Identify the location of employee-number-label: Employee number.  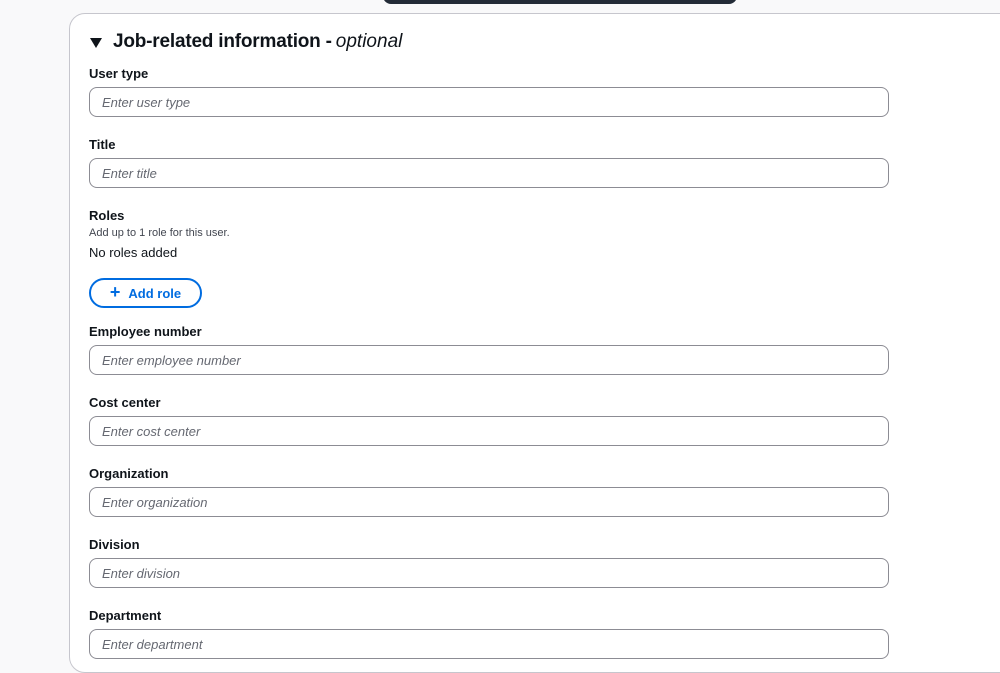
(145, 331).